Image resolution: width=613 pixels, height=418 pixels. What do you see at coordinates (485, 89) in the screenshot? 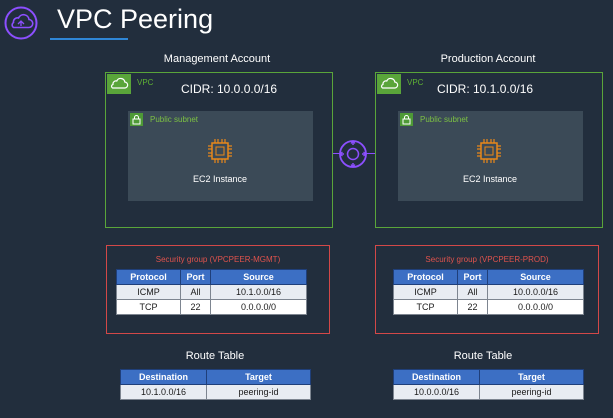
I see `vpc-cidr: CIDR: 10.1.0.0/16` at bounding box center [485, 89].